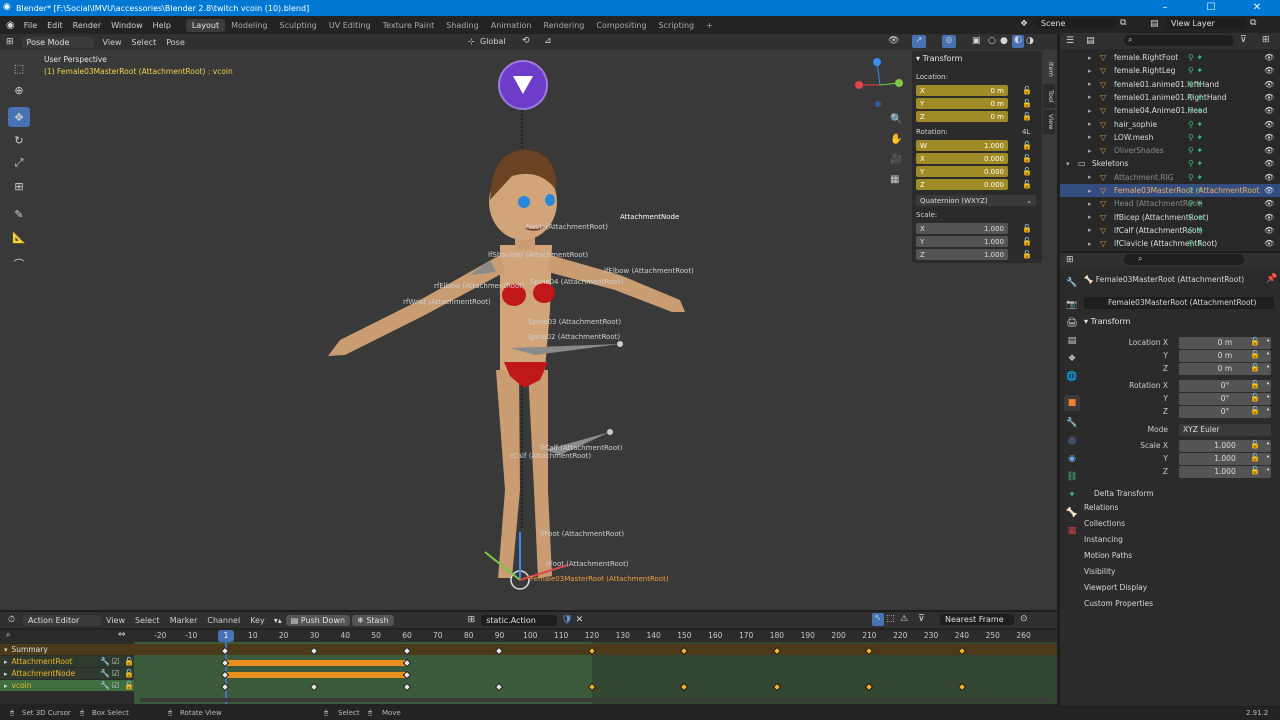  I want to click on pivot-icon: ⟲, so click(526, 41).